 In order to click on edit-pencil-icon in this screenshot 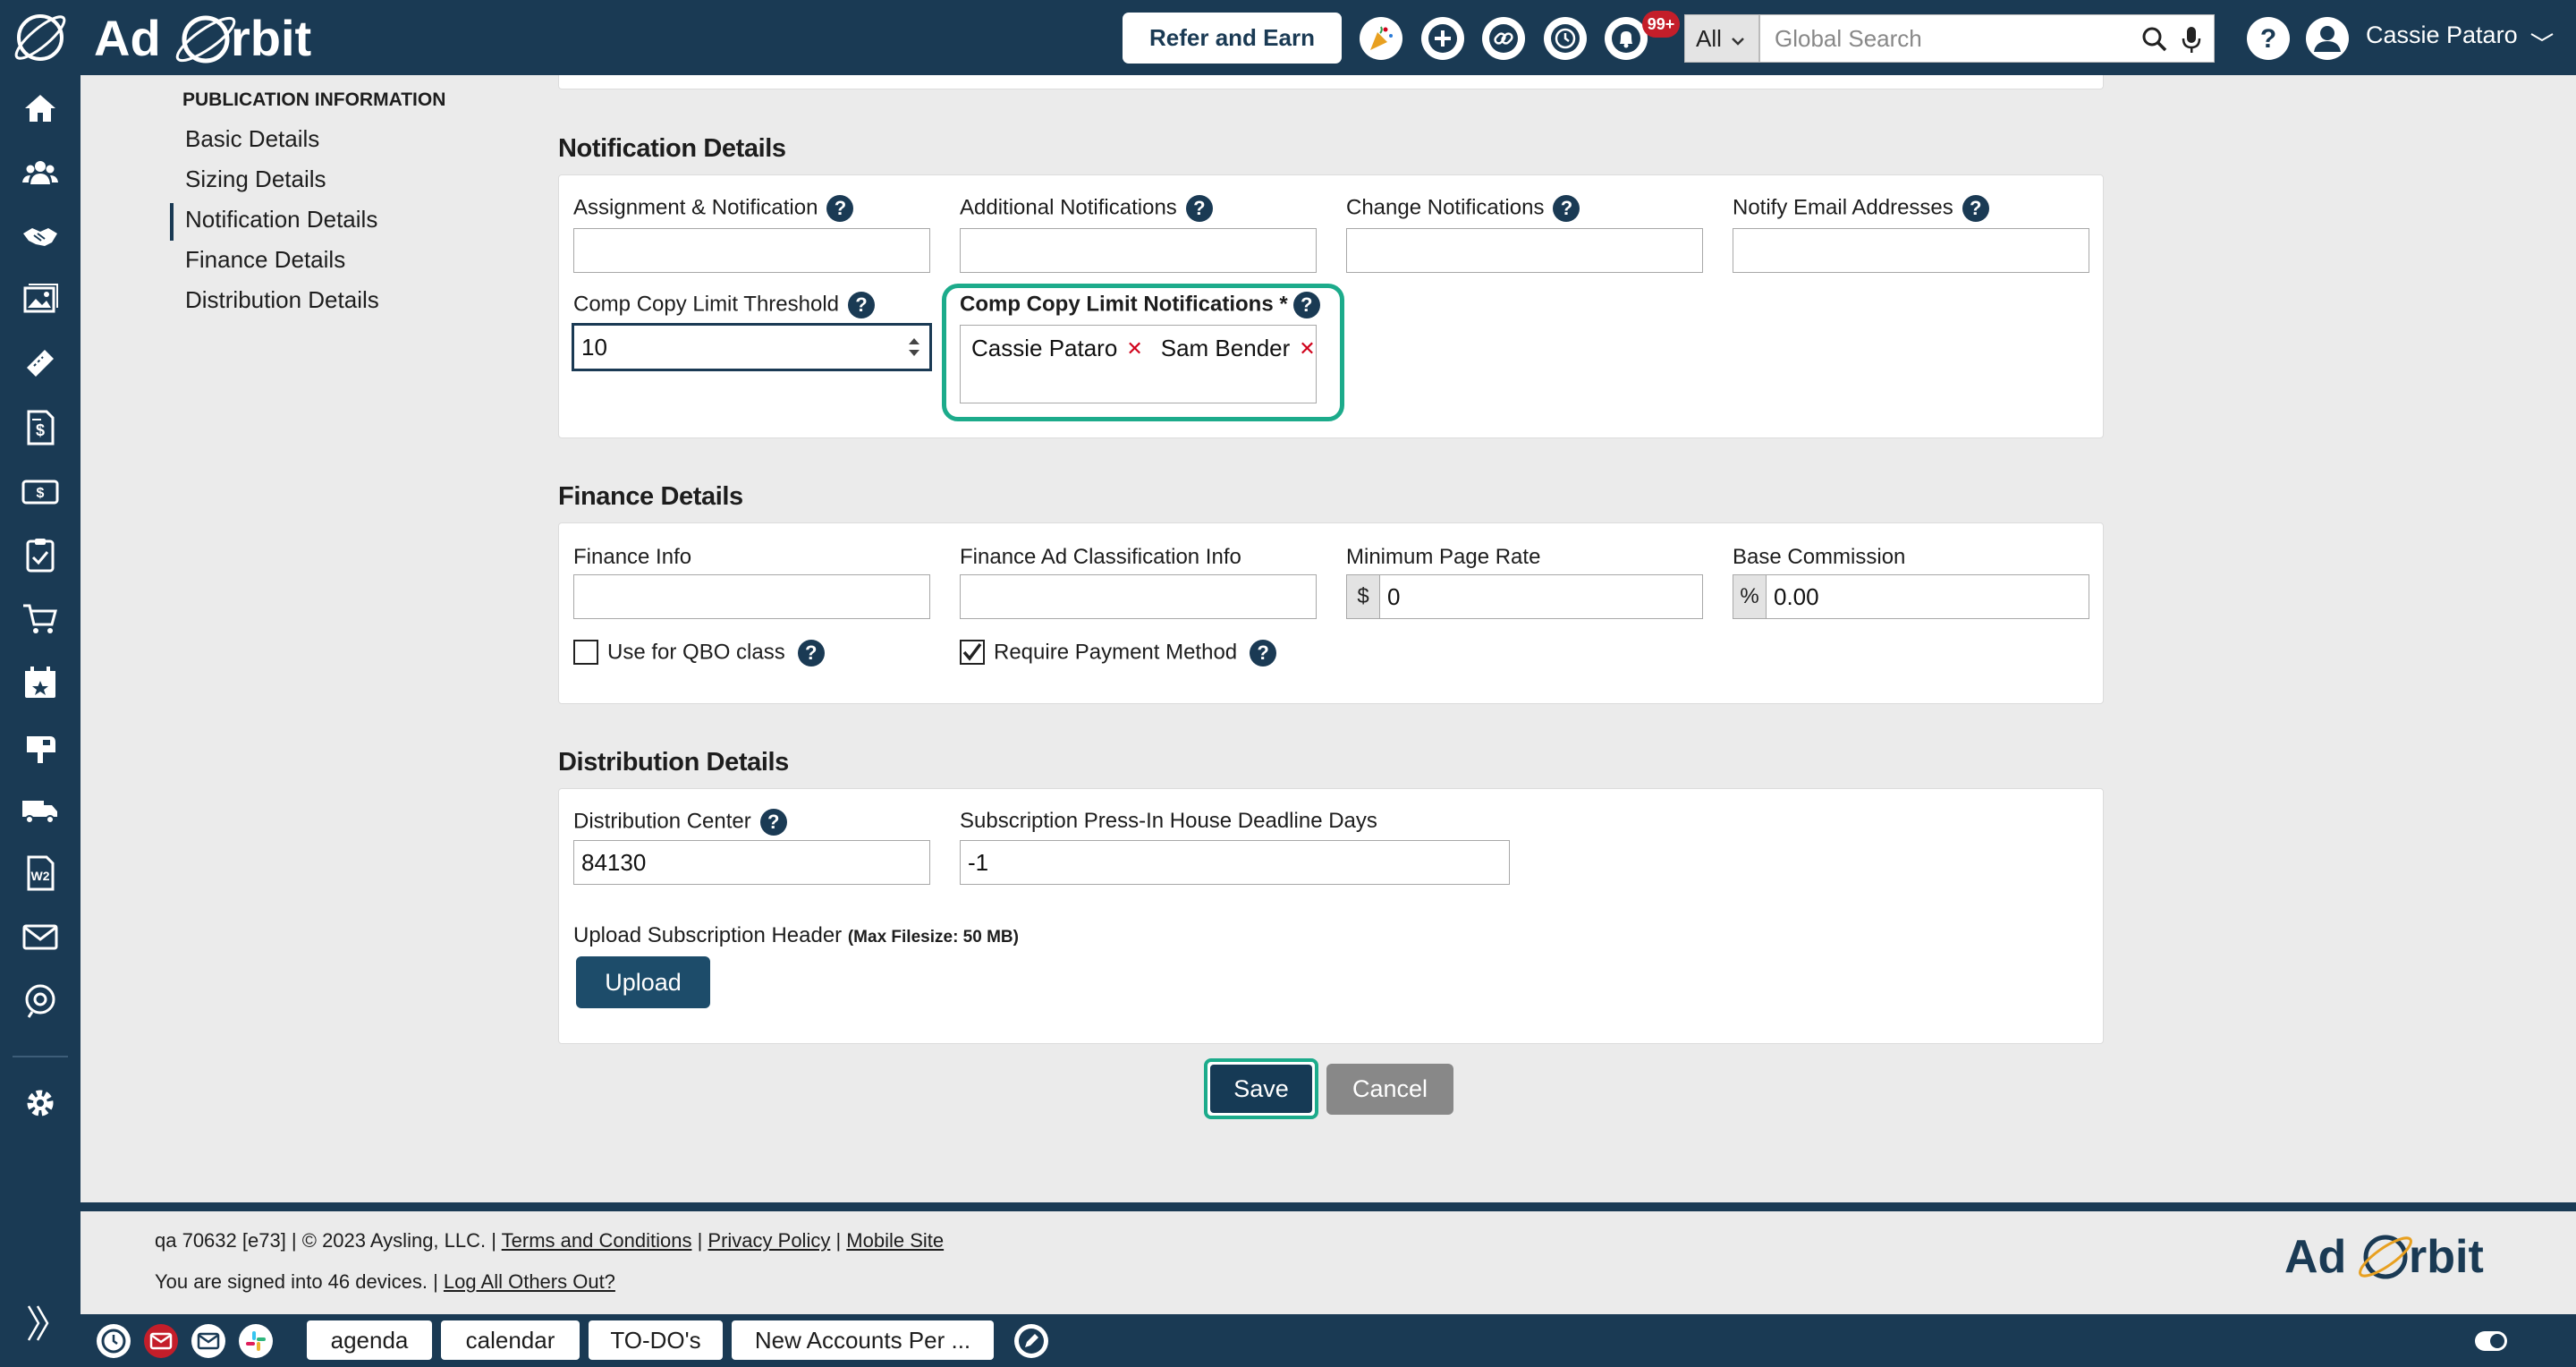, I will do `click(1031, 1341)`.